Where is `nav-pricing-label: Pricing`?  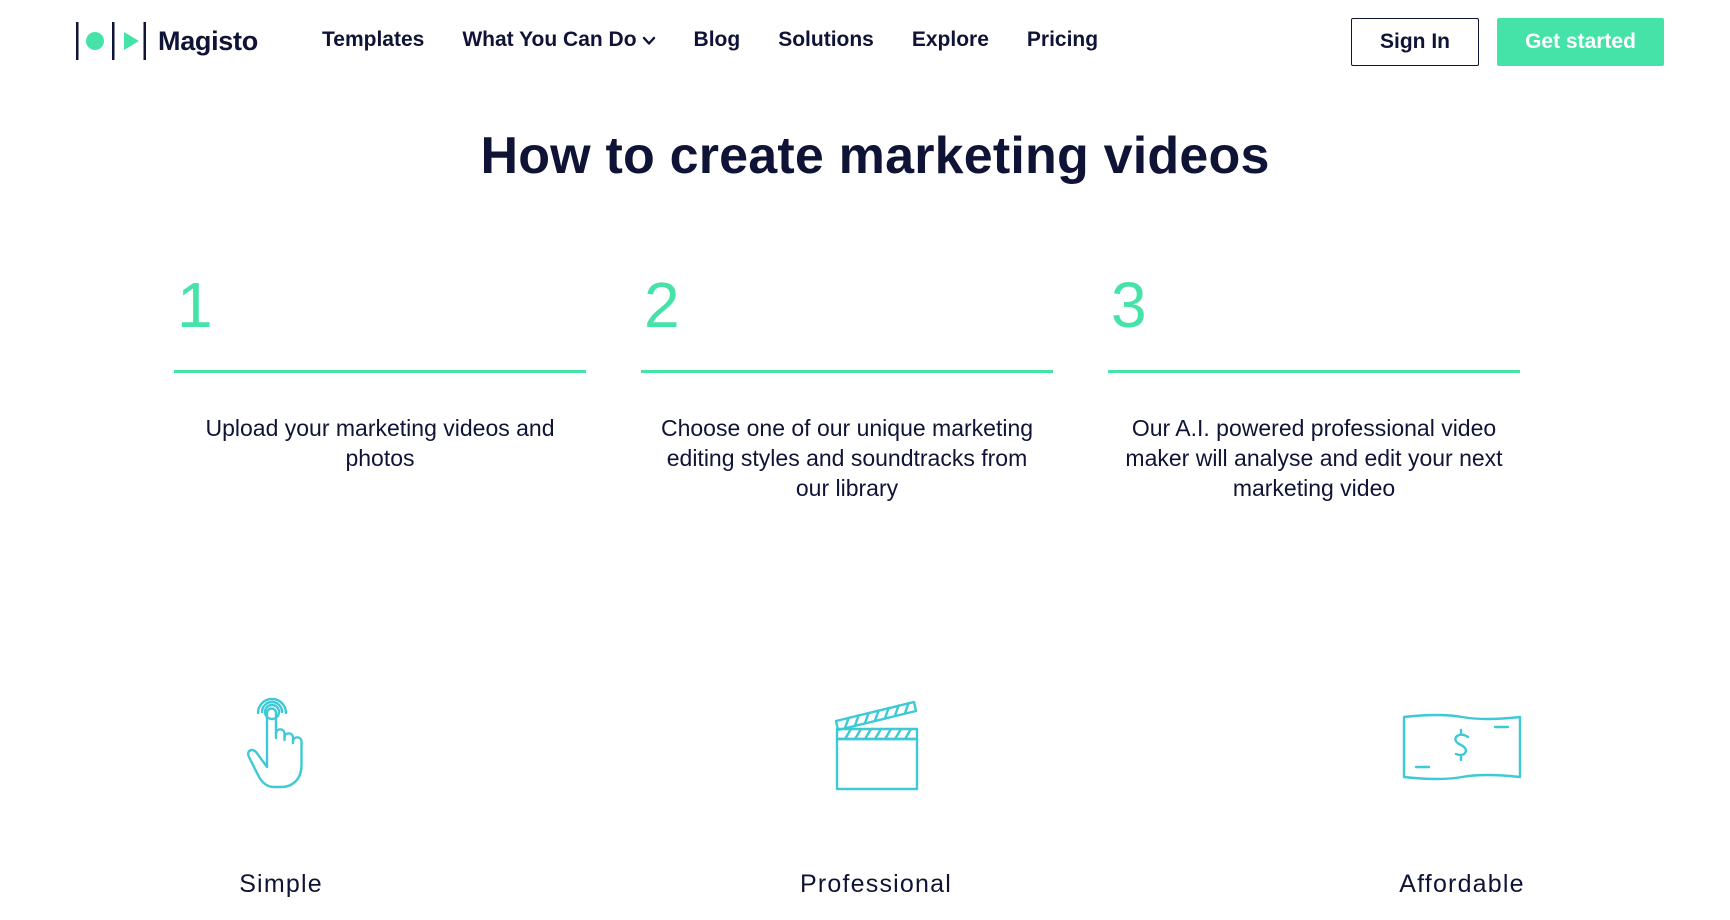
nav-pricing-label: Pricing is located at coordinates (1062, 39).